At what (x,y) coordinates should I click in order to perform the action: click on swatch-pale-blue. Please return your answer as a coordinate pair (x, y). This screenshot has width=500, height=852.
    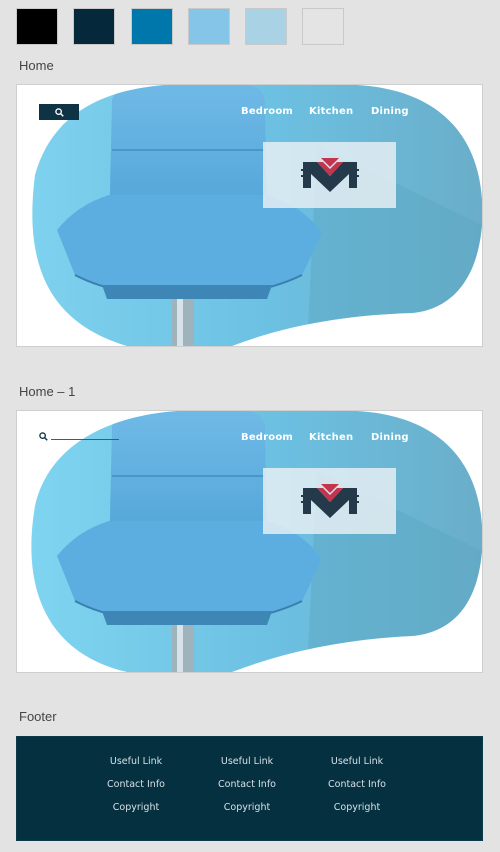
    Looking at the image, I should click on (266, 26).